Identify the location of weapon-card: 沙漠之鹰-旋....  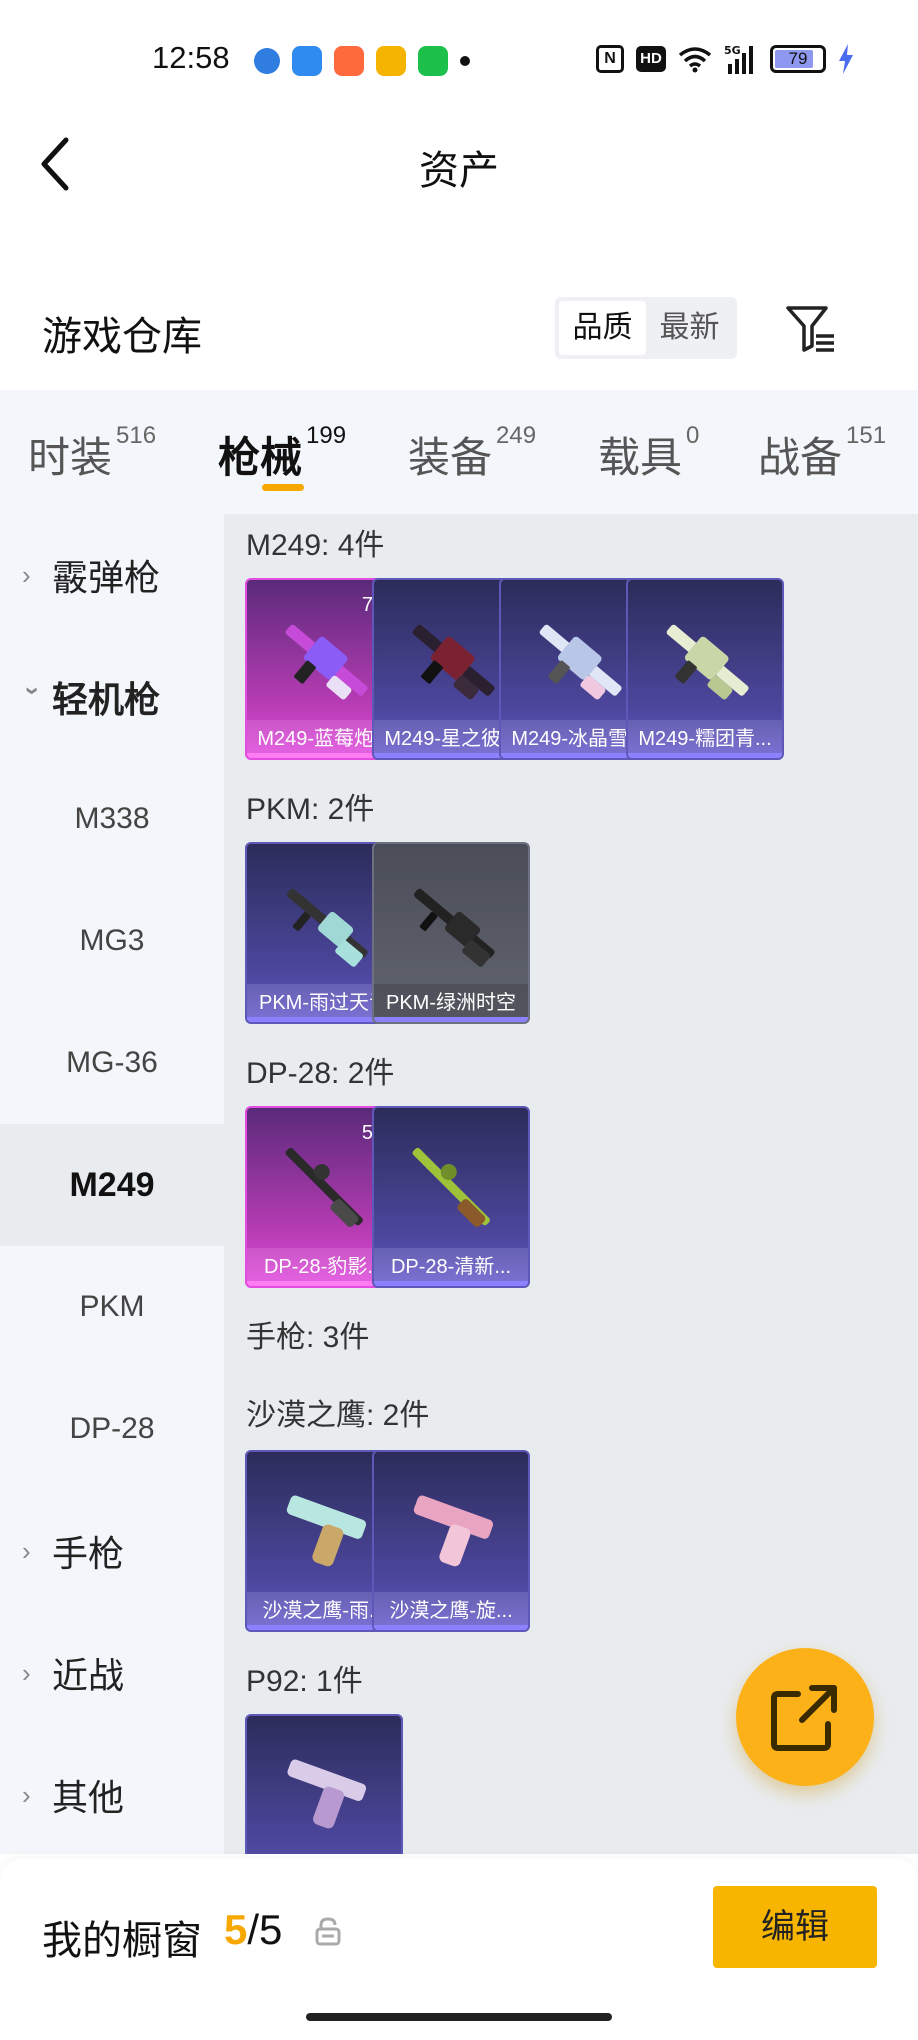
(451, 1541).